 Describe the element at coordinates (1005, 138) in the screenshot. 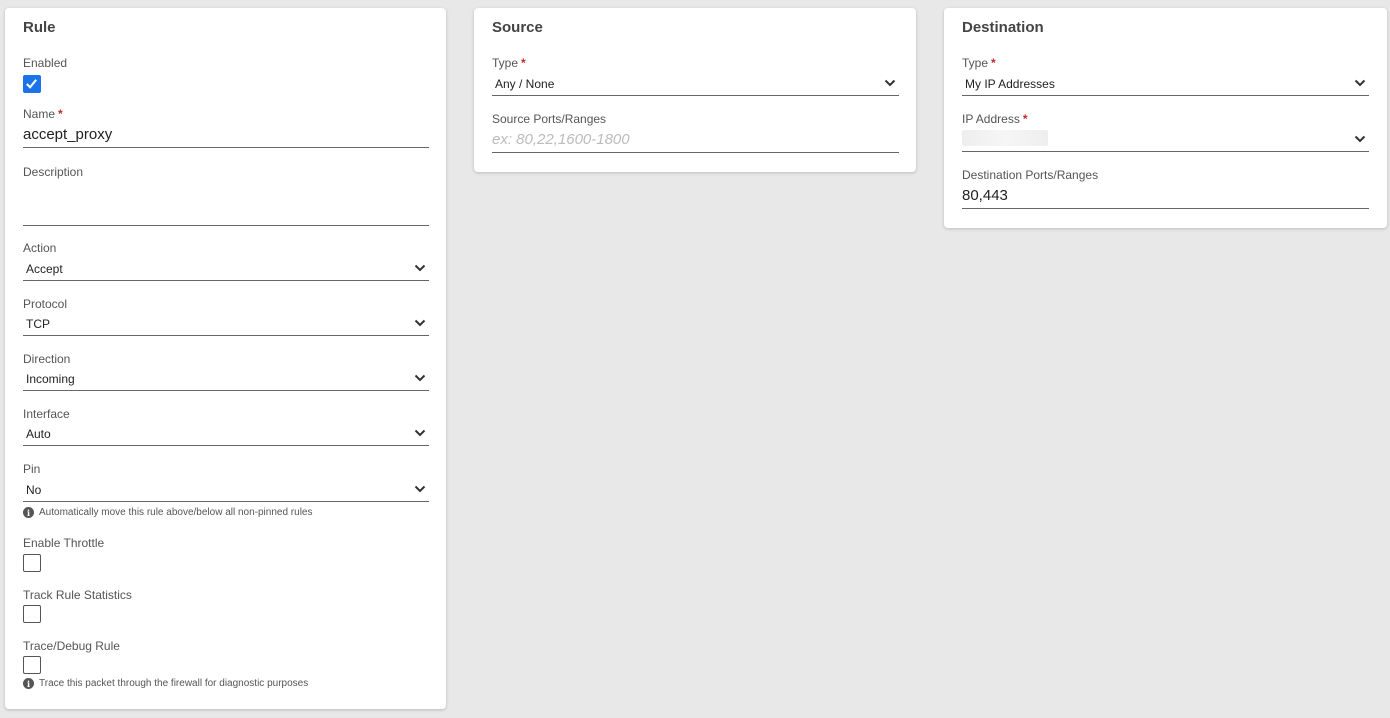

I see `ip-address-value-redacted` at that location.